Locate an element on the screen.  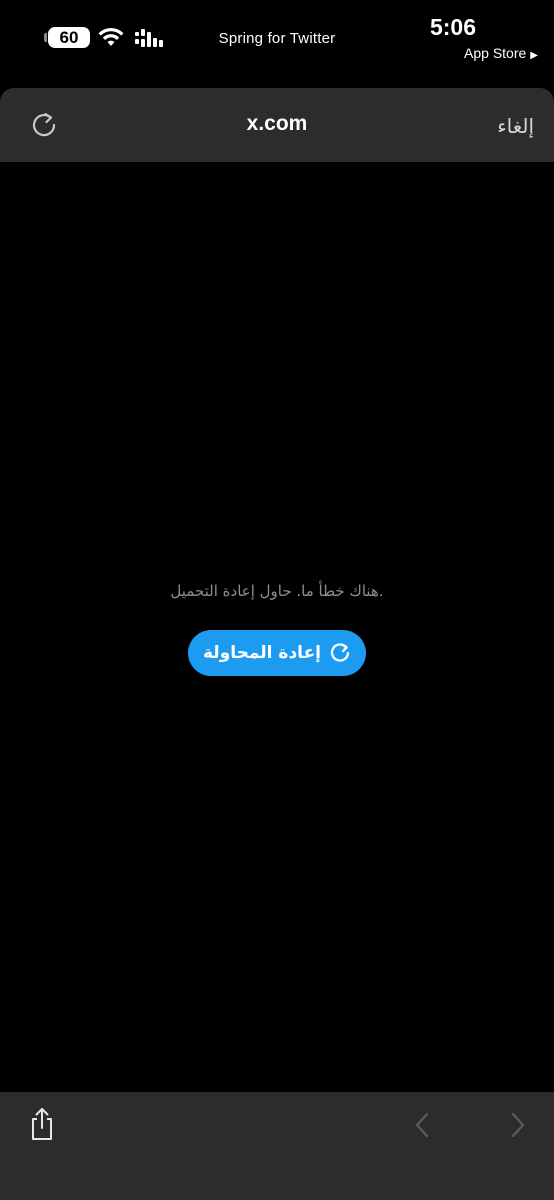
back-to-app-label: App Store is located at coordinates (495, 53).